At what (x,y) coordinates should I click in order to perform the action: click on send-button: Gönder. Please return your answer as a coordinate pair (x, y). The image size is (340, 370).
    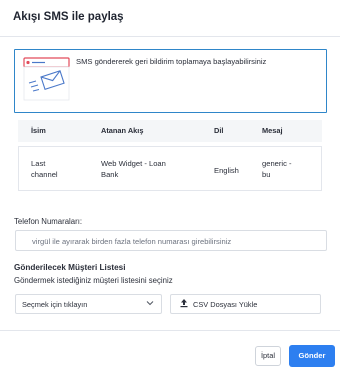
    Looking at the image, I should click on (312, 356).